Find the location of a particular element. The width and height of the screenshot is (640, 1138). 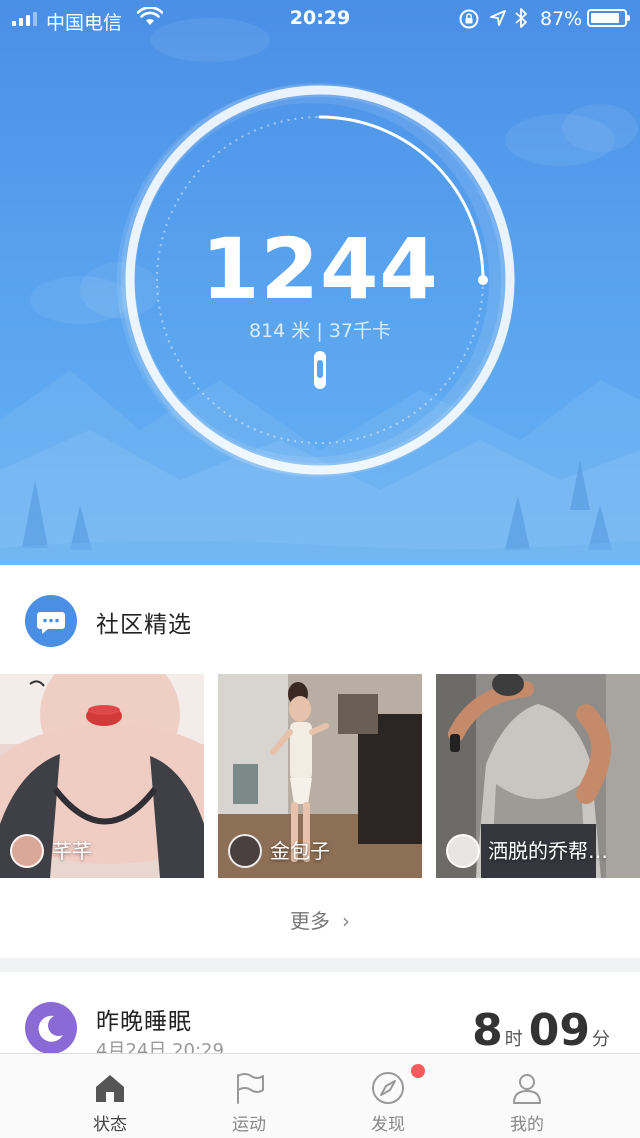

chat-bubble-icon is located at coordinates (51, 621).